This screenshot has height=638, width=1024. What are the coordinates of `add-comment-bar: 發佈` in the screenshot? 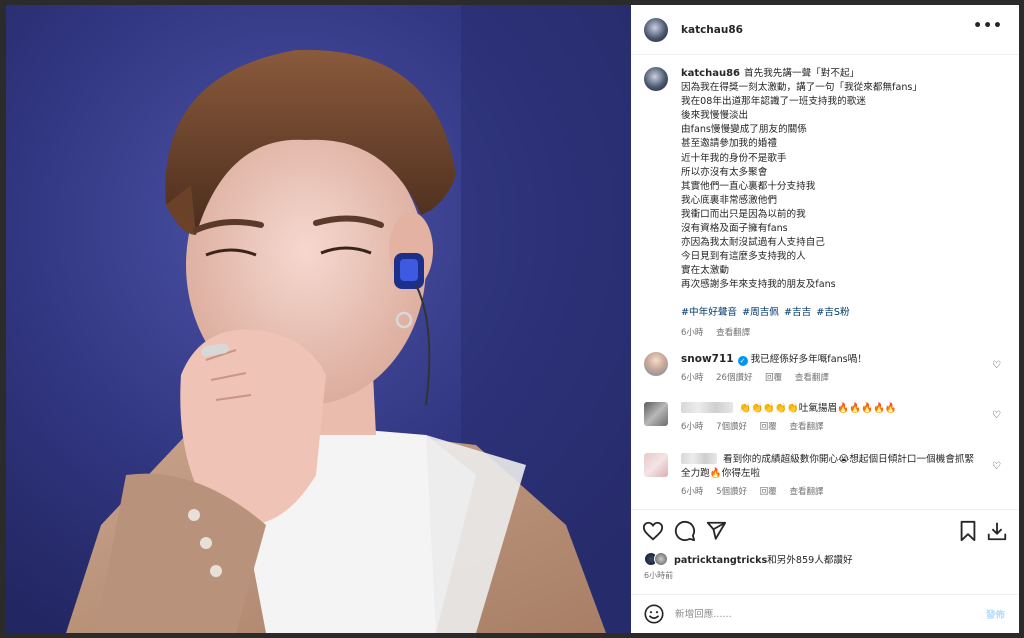 It's located at (825, 613).